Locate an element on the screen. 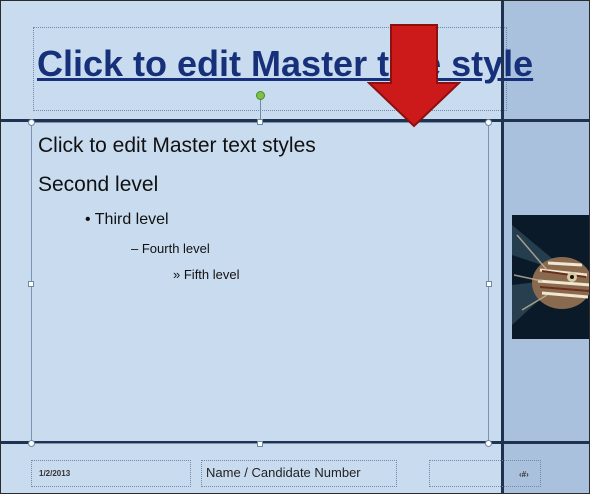  resize-handle-top-left is located at coordinates (31, 122).